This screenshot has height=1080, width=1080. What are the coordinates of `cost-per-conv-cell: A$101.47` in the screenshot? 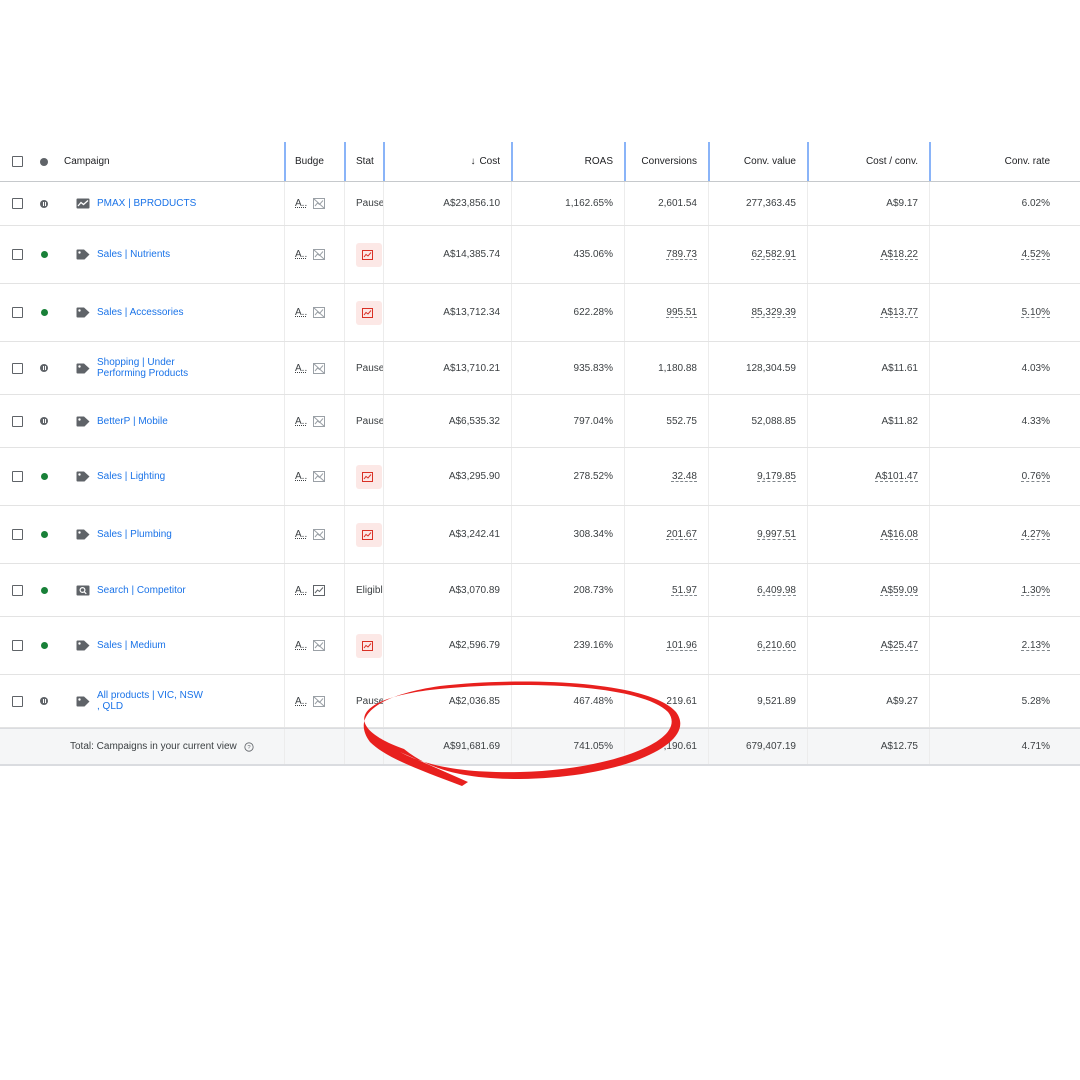 It's located at (868, 476).